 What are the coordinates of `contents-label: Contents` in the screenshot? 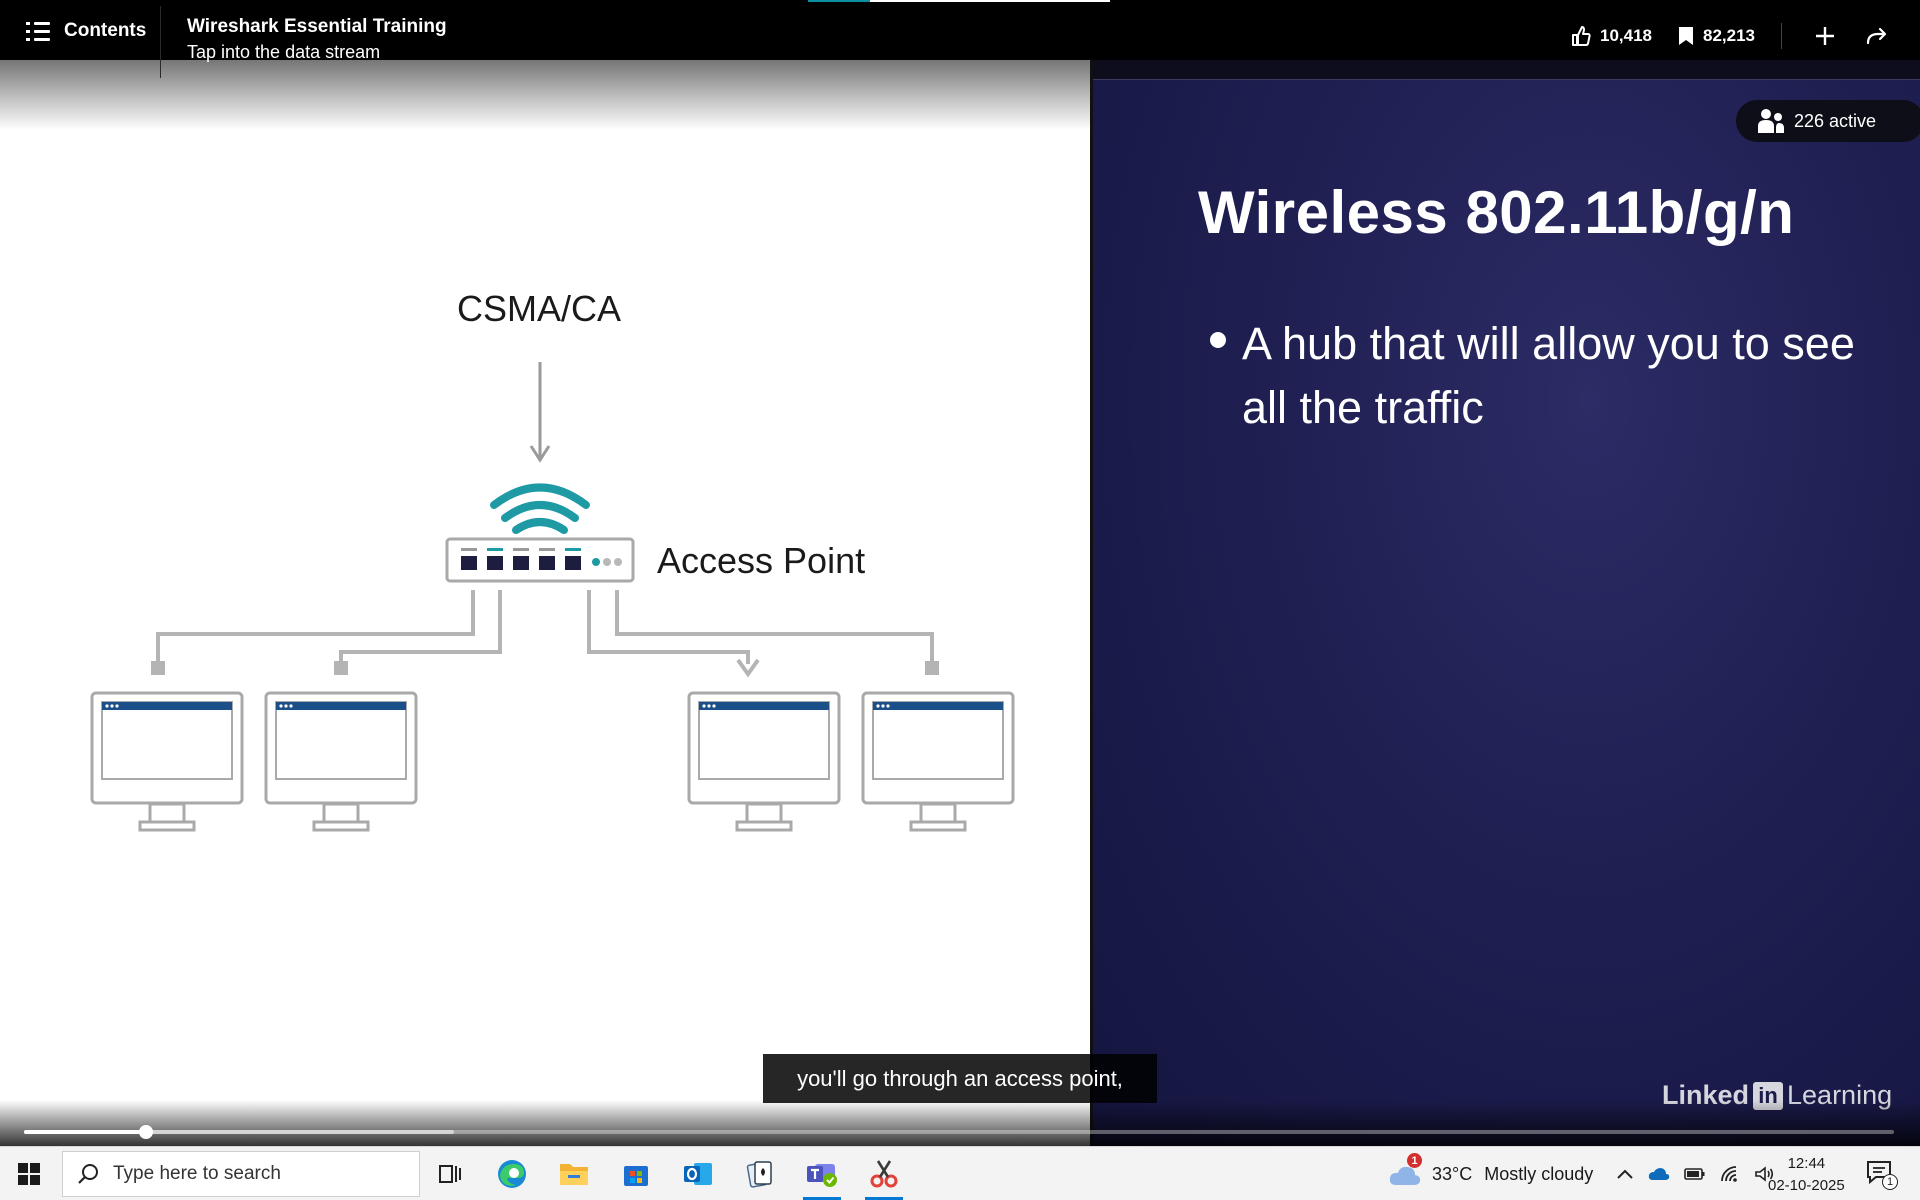 It's located at (105, 30).